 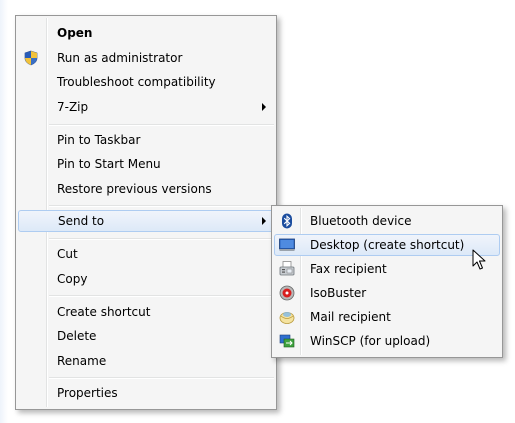 What do you see at coordinates (87, 393) in the screenshot?
I see `menu-item-label: Properties` at bounding box center [87, 393].